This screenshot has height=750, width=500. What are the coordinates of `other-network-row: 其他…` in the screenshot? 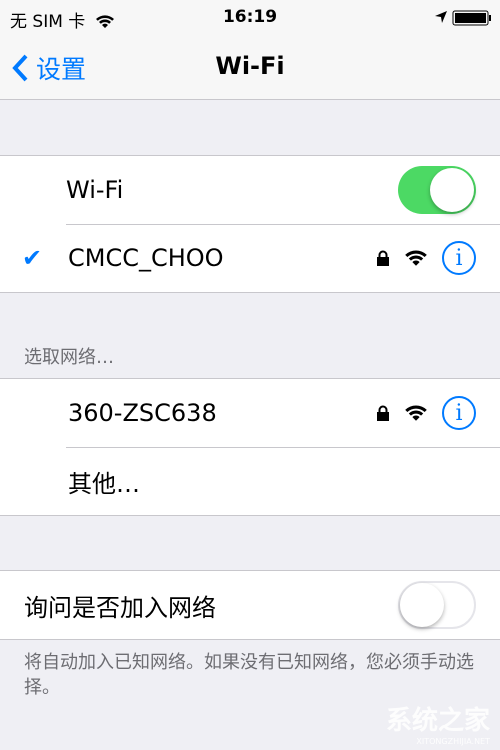 It's located at (250, 481).